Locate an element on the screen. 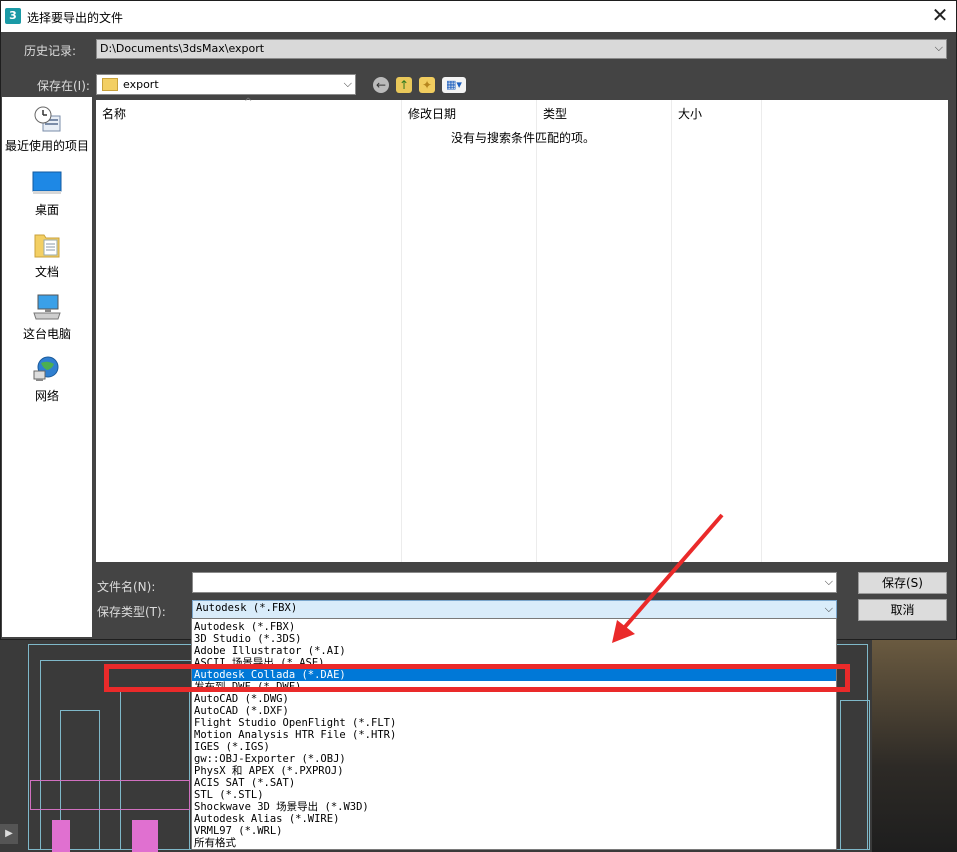 The width and height of the screenshot is (957, 852). place-network: 网络 is located at coordinates (47, 379).